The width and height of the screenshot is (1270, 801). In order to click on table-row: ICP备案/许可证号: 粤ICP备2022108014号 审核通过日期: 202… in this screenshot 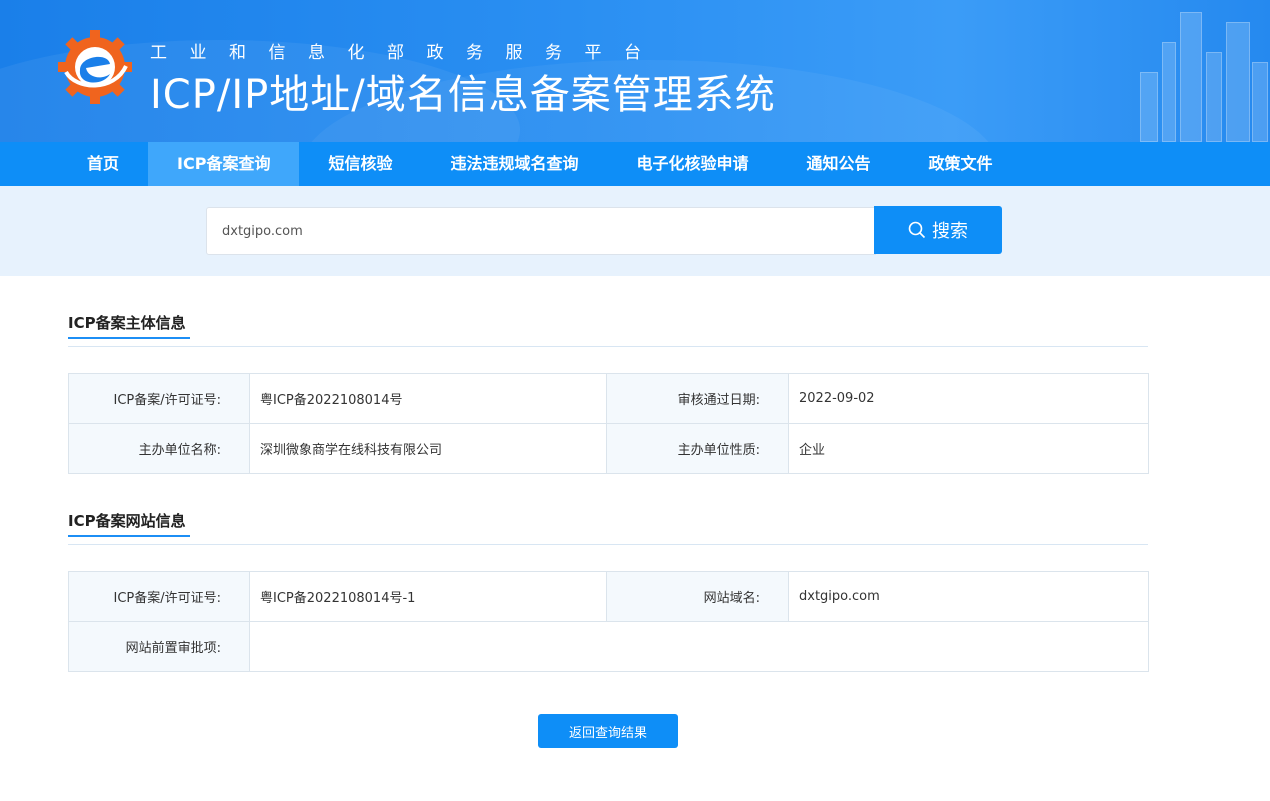, I will do `click(608, 398)`.